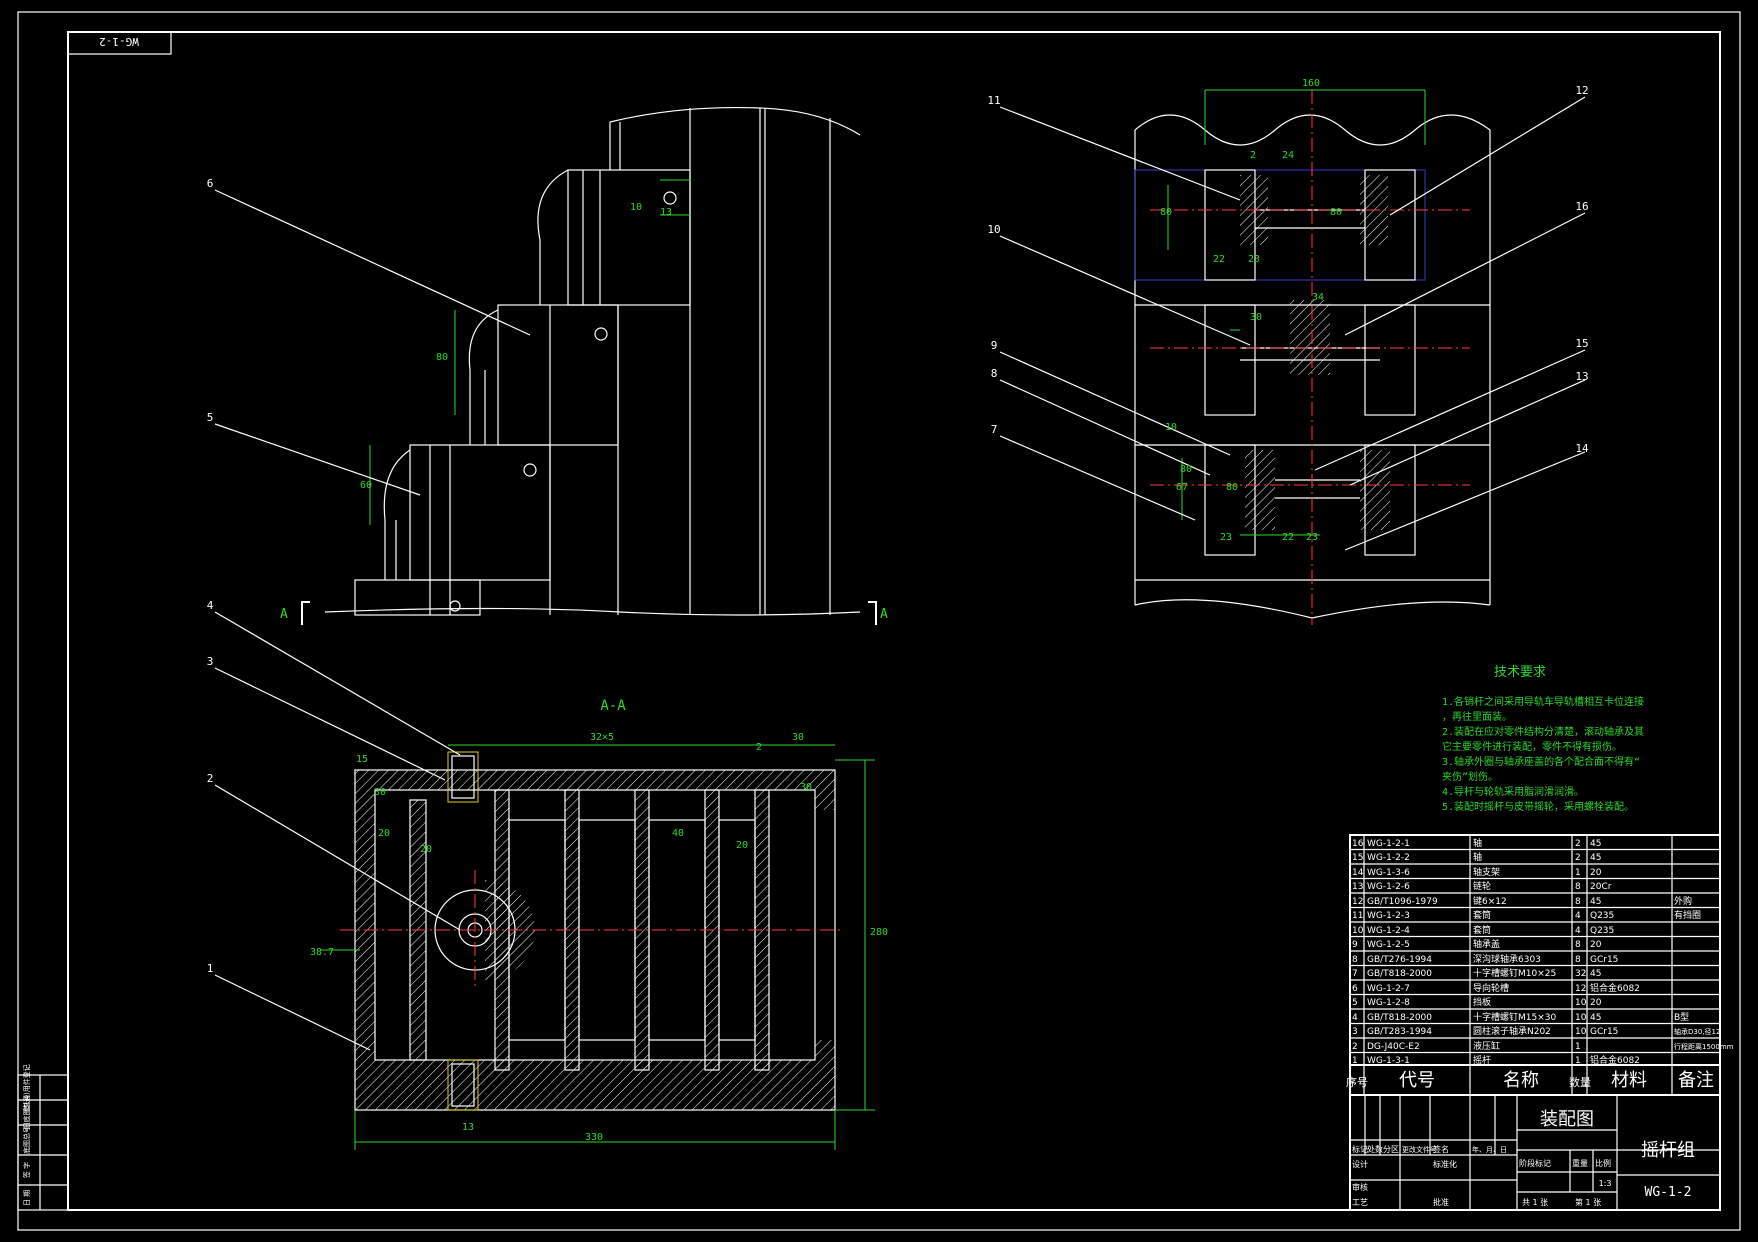 This screenshot has width=1758, height=1242. What do you see at coordinates (1388, 1003) in the screenshot?
I see `bom-code: WG-1-2-8` at bounding box center [1388, 1003].